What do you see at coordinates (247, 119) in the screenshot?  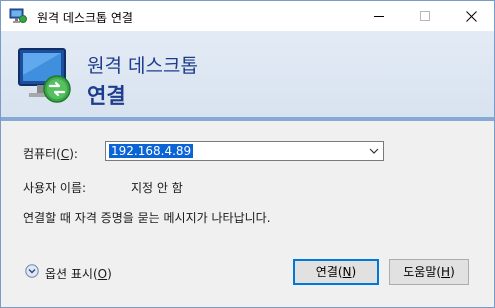 I see `banner-divider` at bounding box center [247, 119].